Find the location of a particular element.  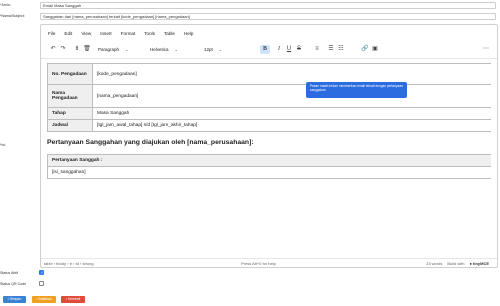

table-row: Nama Pengadaan [nama_pengadaan] is located at coordinates (269, 96).